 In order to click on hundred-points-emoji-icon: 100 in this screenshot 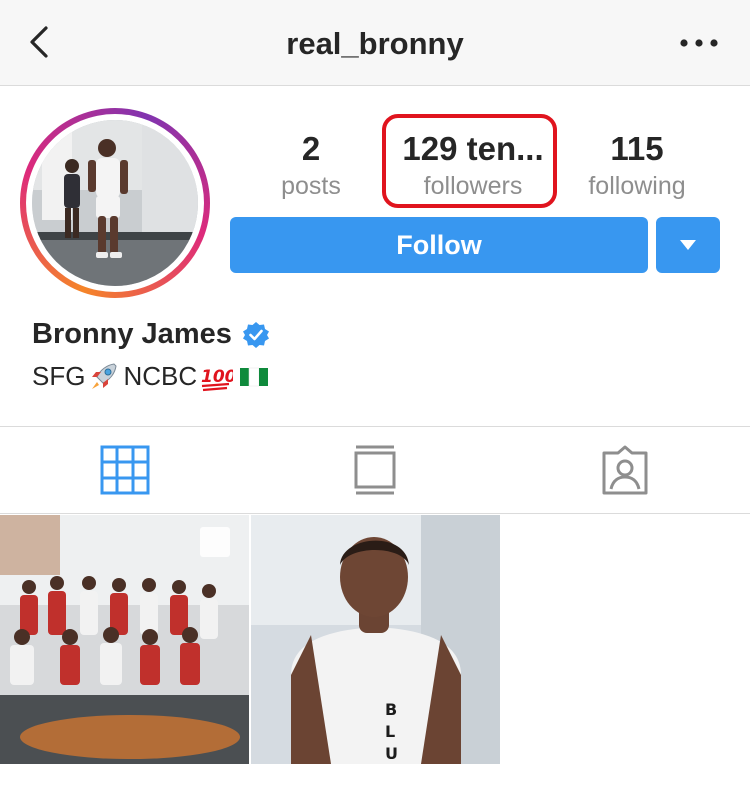, I will do `click(217, 379)`.